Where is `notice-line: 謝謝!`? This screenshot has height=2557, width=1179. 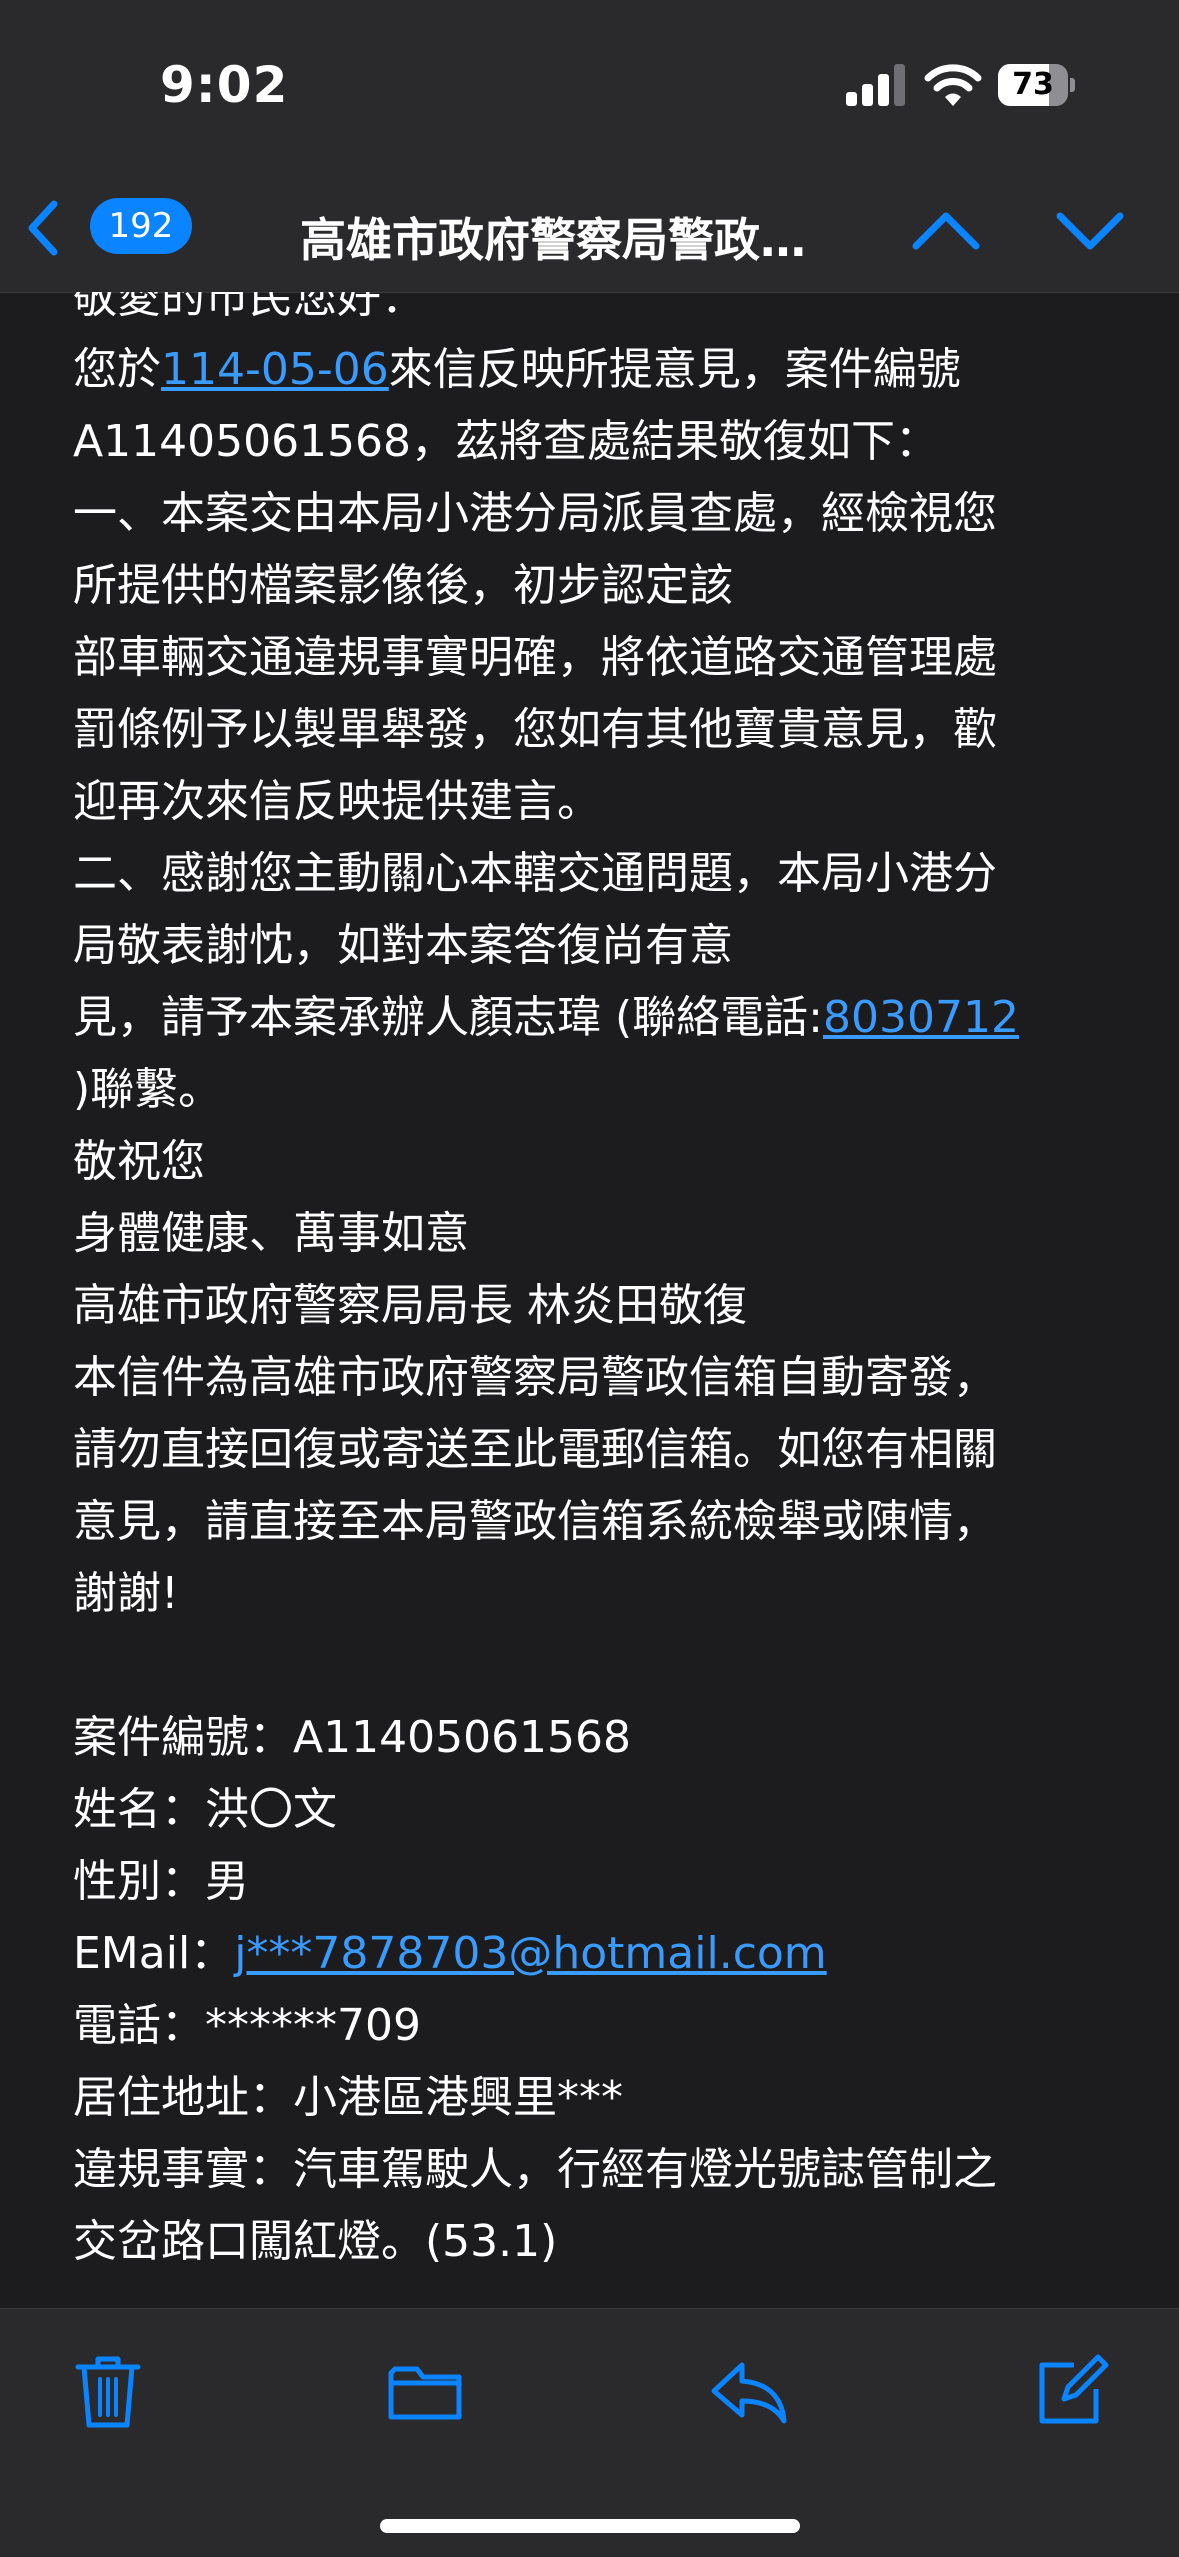
notice-line: 謝謝! is located at coordinates (126, 1593).